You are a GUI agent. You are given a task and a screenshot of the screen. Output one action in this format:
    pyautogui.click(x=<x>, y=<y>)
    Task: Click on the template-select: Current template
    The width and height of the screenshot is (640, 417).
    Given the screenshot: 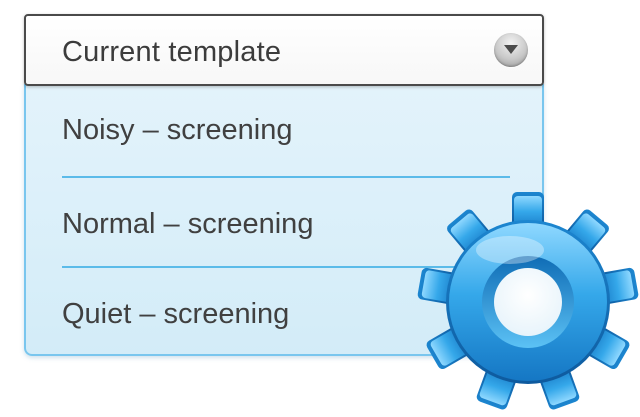 What is the action you would take?
    pyautogui.click(x=284, y=50)
    